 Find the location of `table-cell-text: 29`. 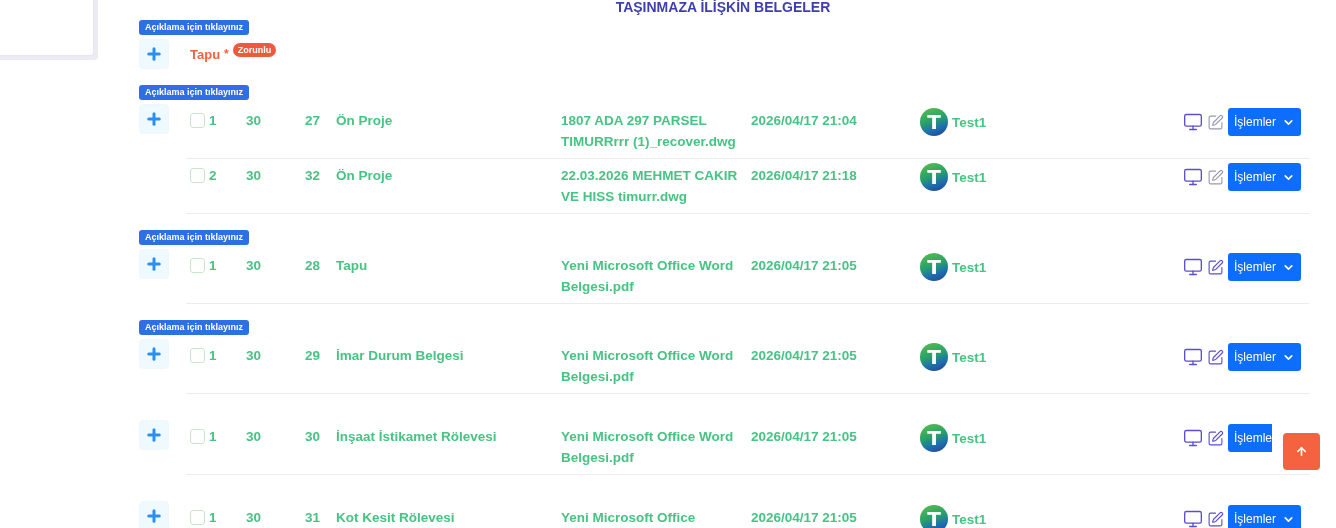

table-cell-text: 29 is located at coordinates (312, 356).